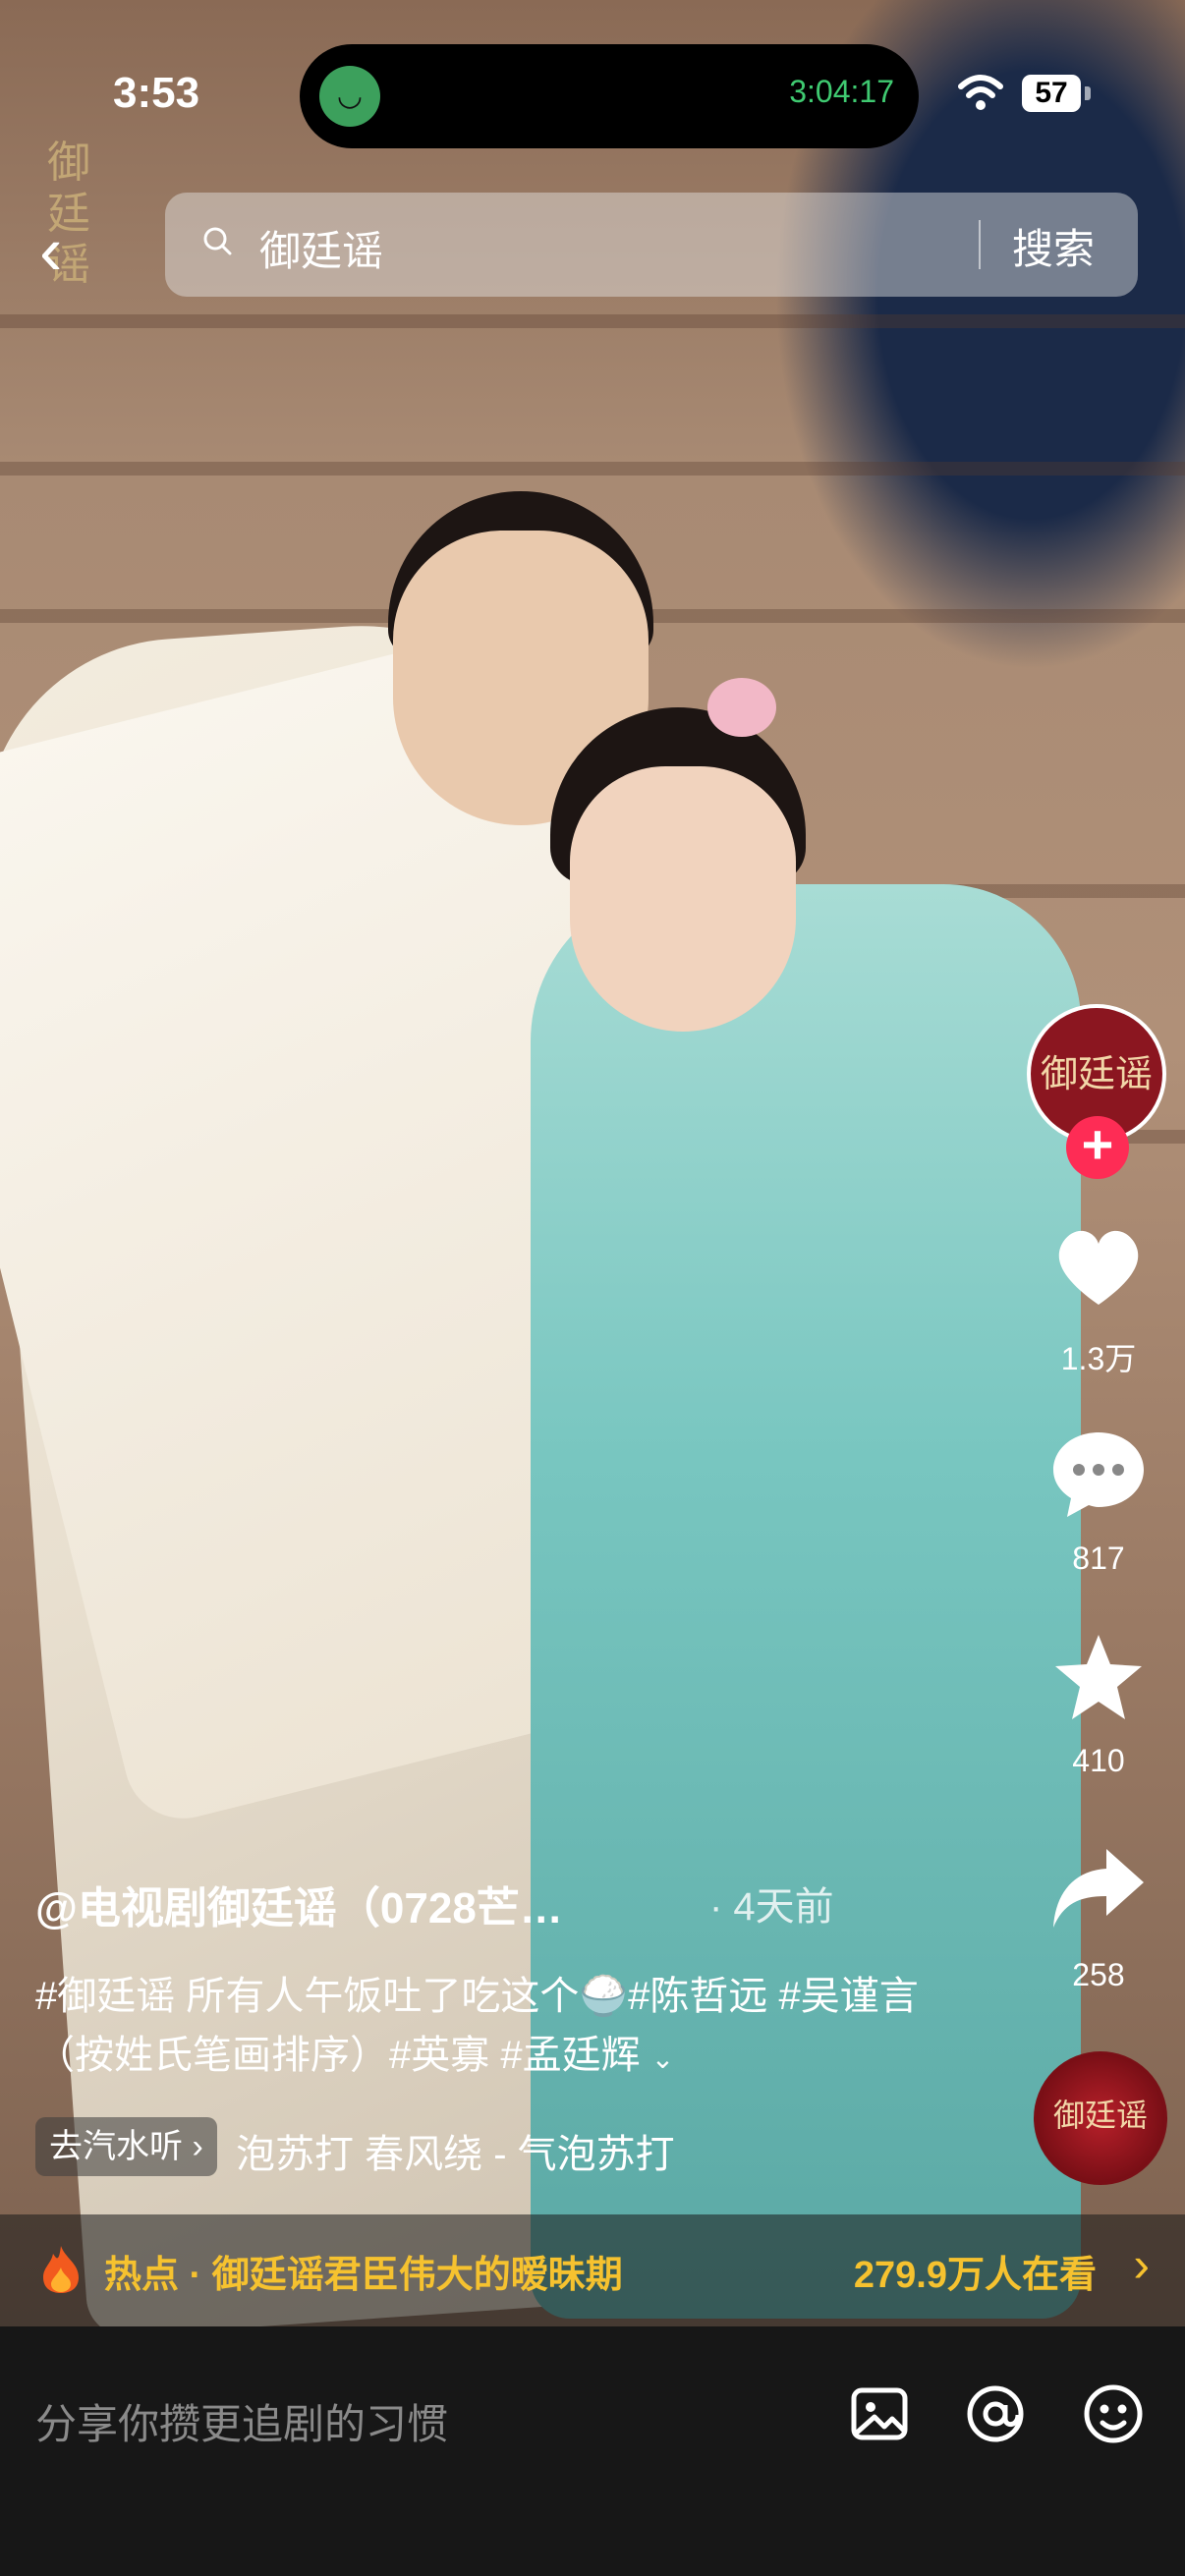 This screenshot has height=2576, width=1185. I want to click on search-input: 御廷谣, so click(321, 248).